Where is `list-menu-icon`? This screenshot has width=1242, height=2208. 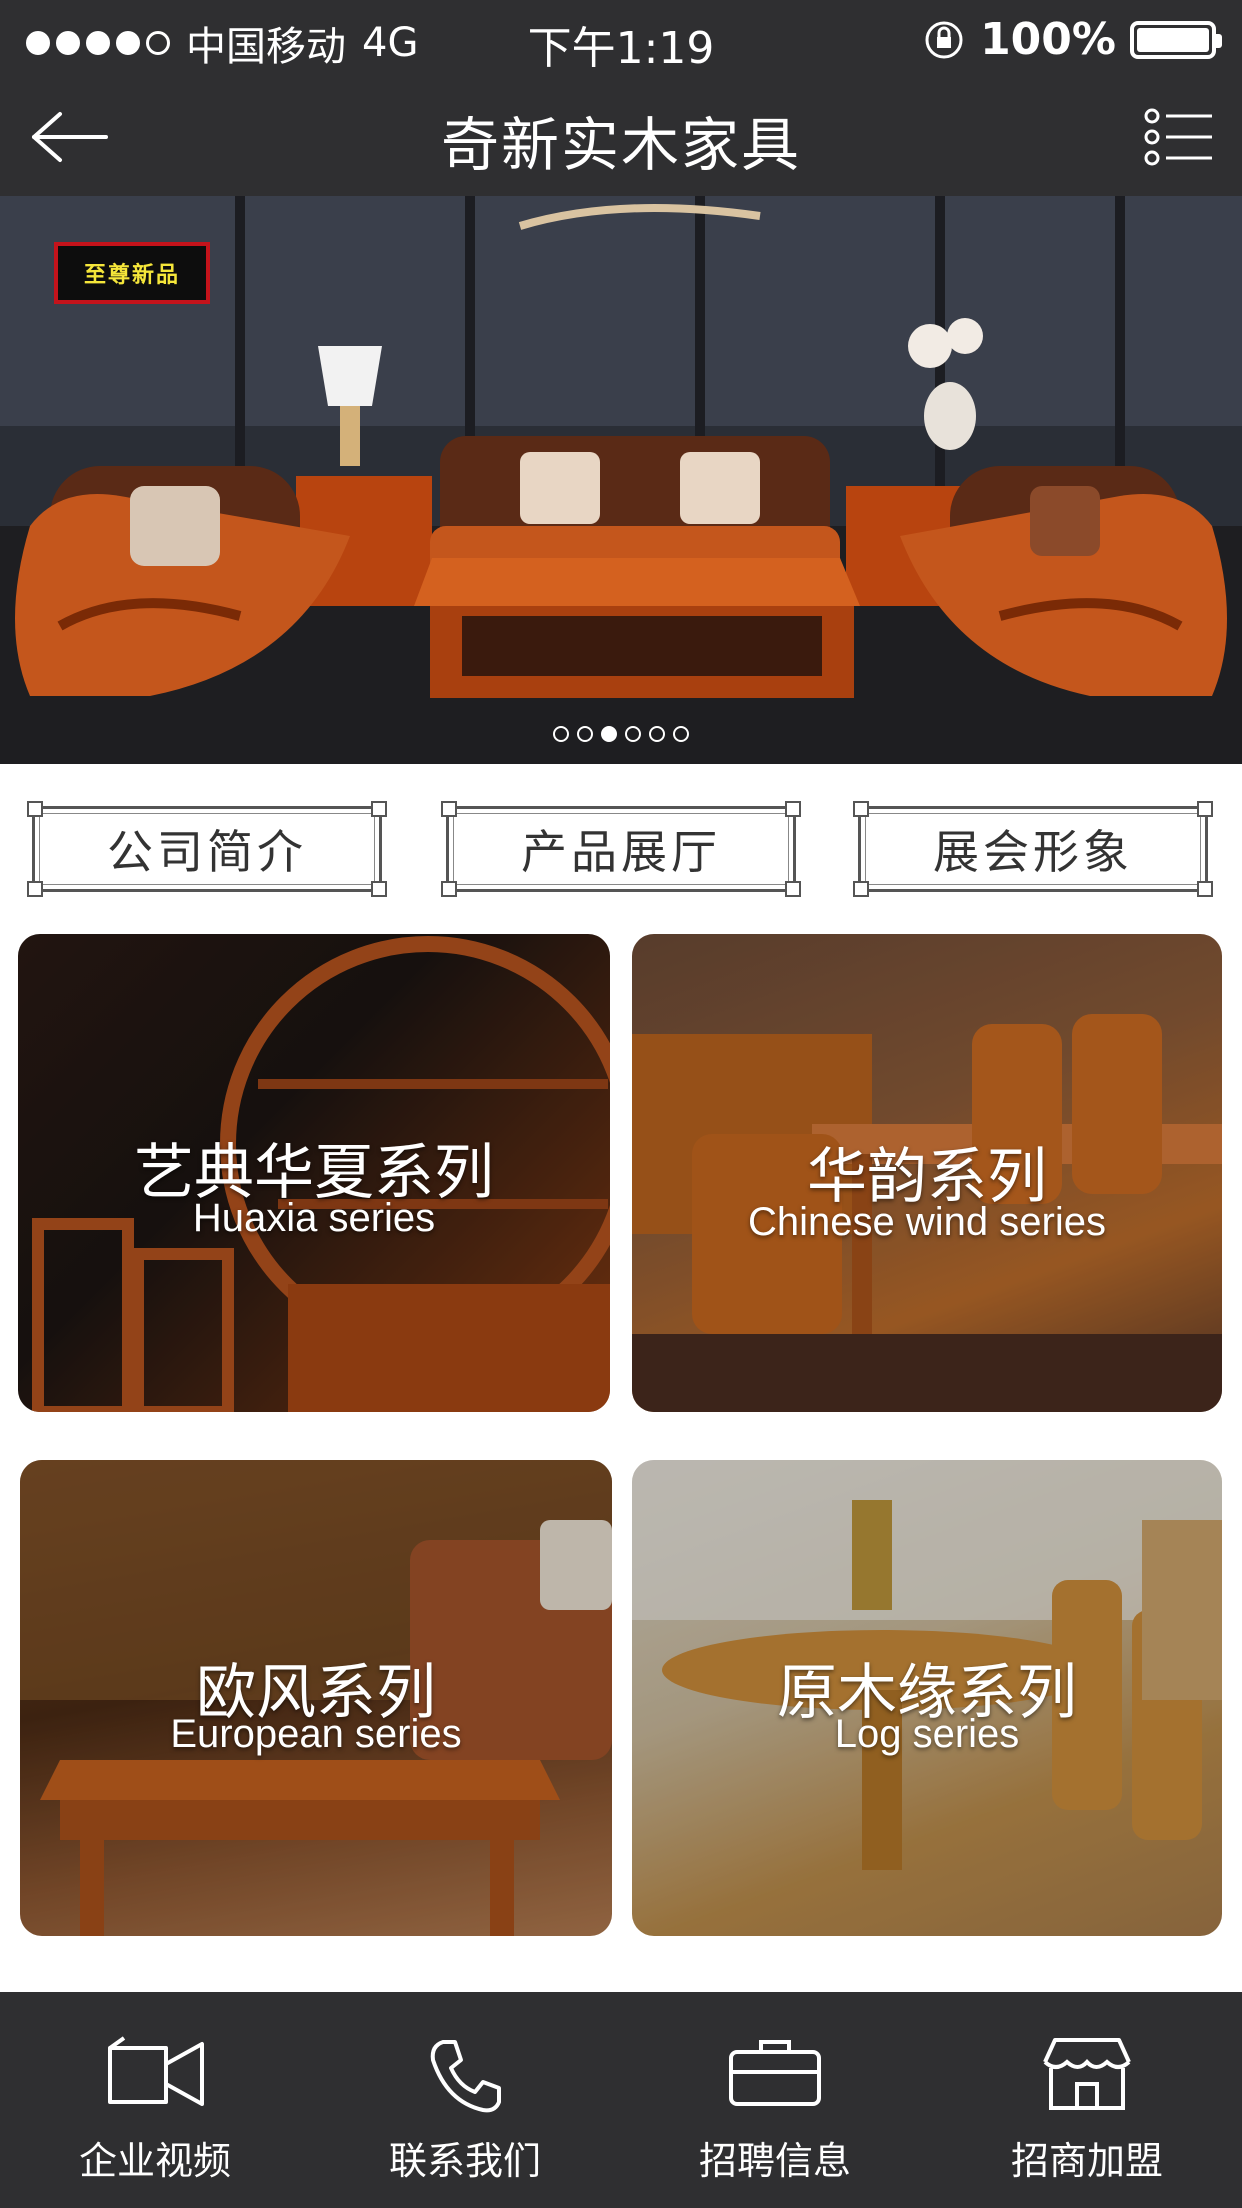 list-menu-icon is located at coordinates (1179, 137).